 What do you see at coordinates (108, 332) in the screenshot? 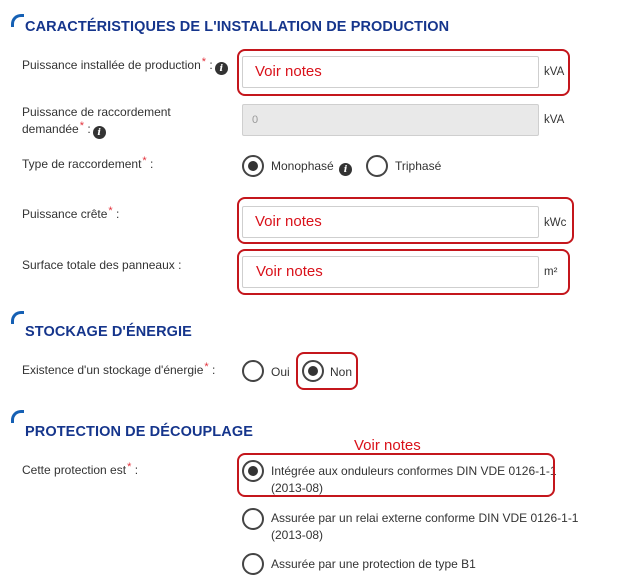
I see `section-title-stockage: STOCKAGE D'ÉNERGIE` at bounding box center [108, 332].